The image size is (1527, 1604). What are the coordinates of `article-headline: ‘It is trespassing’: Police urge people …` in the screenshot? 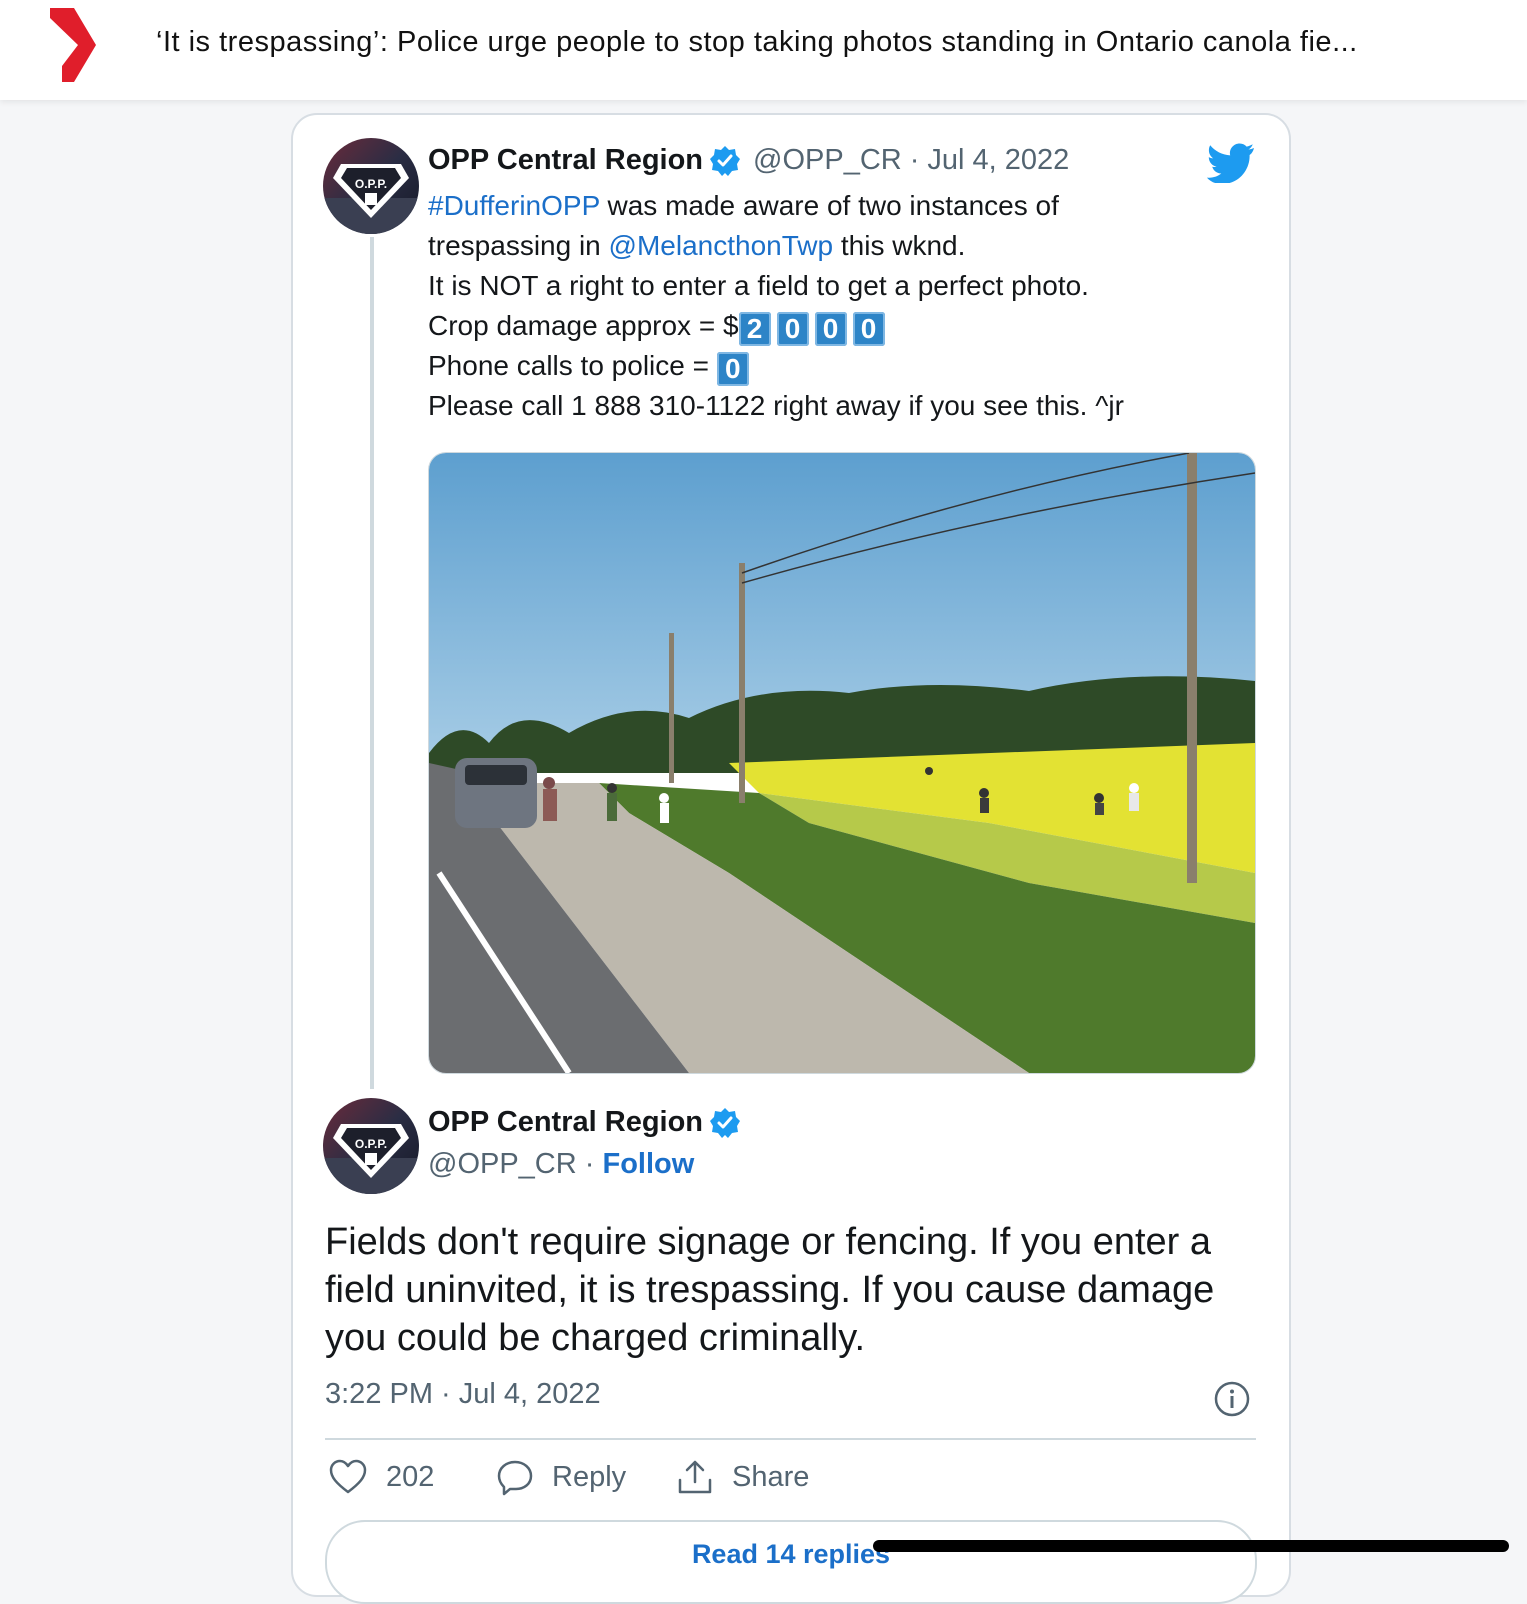 It's located at (833, 42).